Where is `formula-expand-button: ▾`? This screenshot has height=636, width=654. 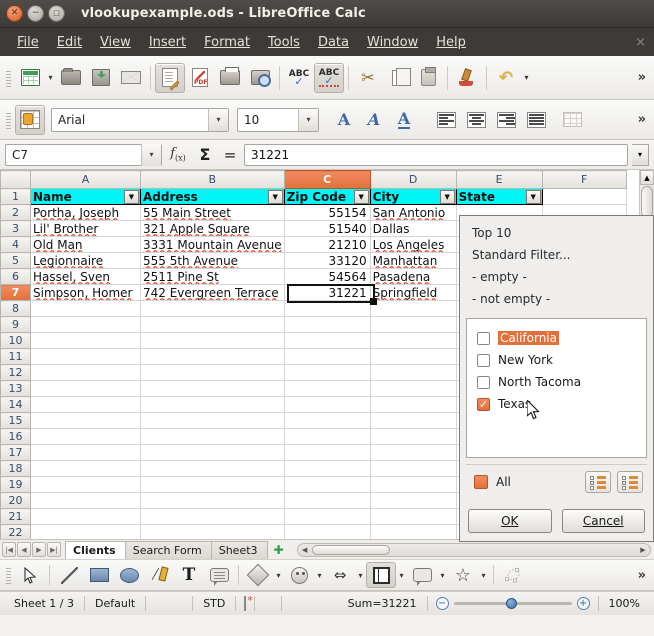 formula-expand-button: ▾ is located at coordinates (640, 154).